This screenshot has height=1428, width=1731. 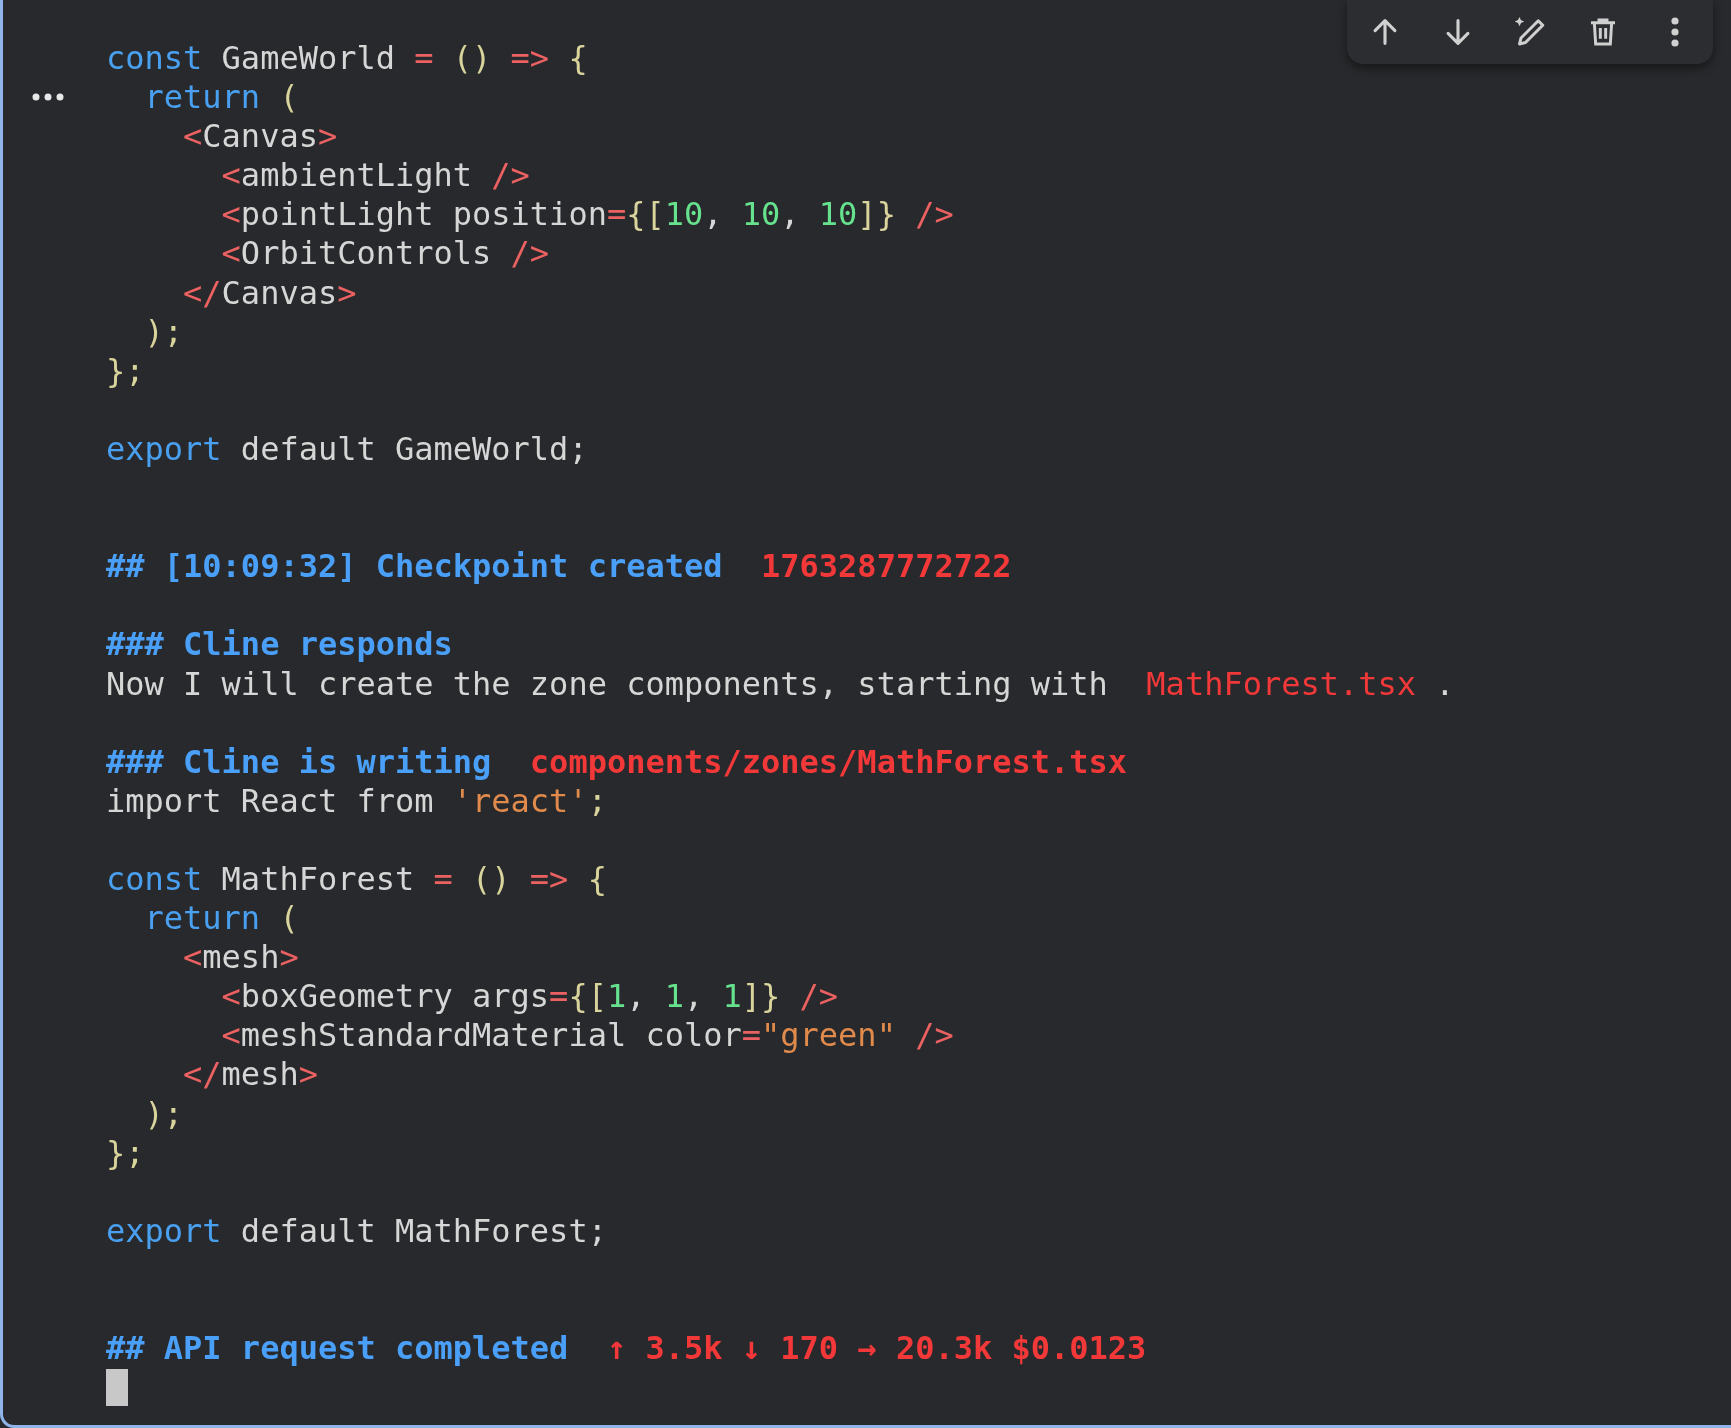 I want to click on code-line: <boxGeometry args={[1, 1, 1]} />, so click(x=529, y=997).